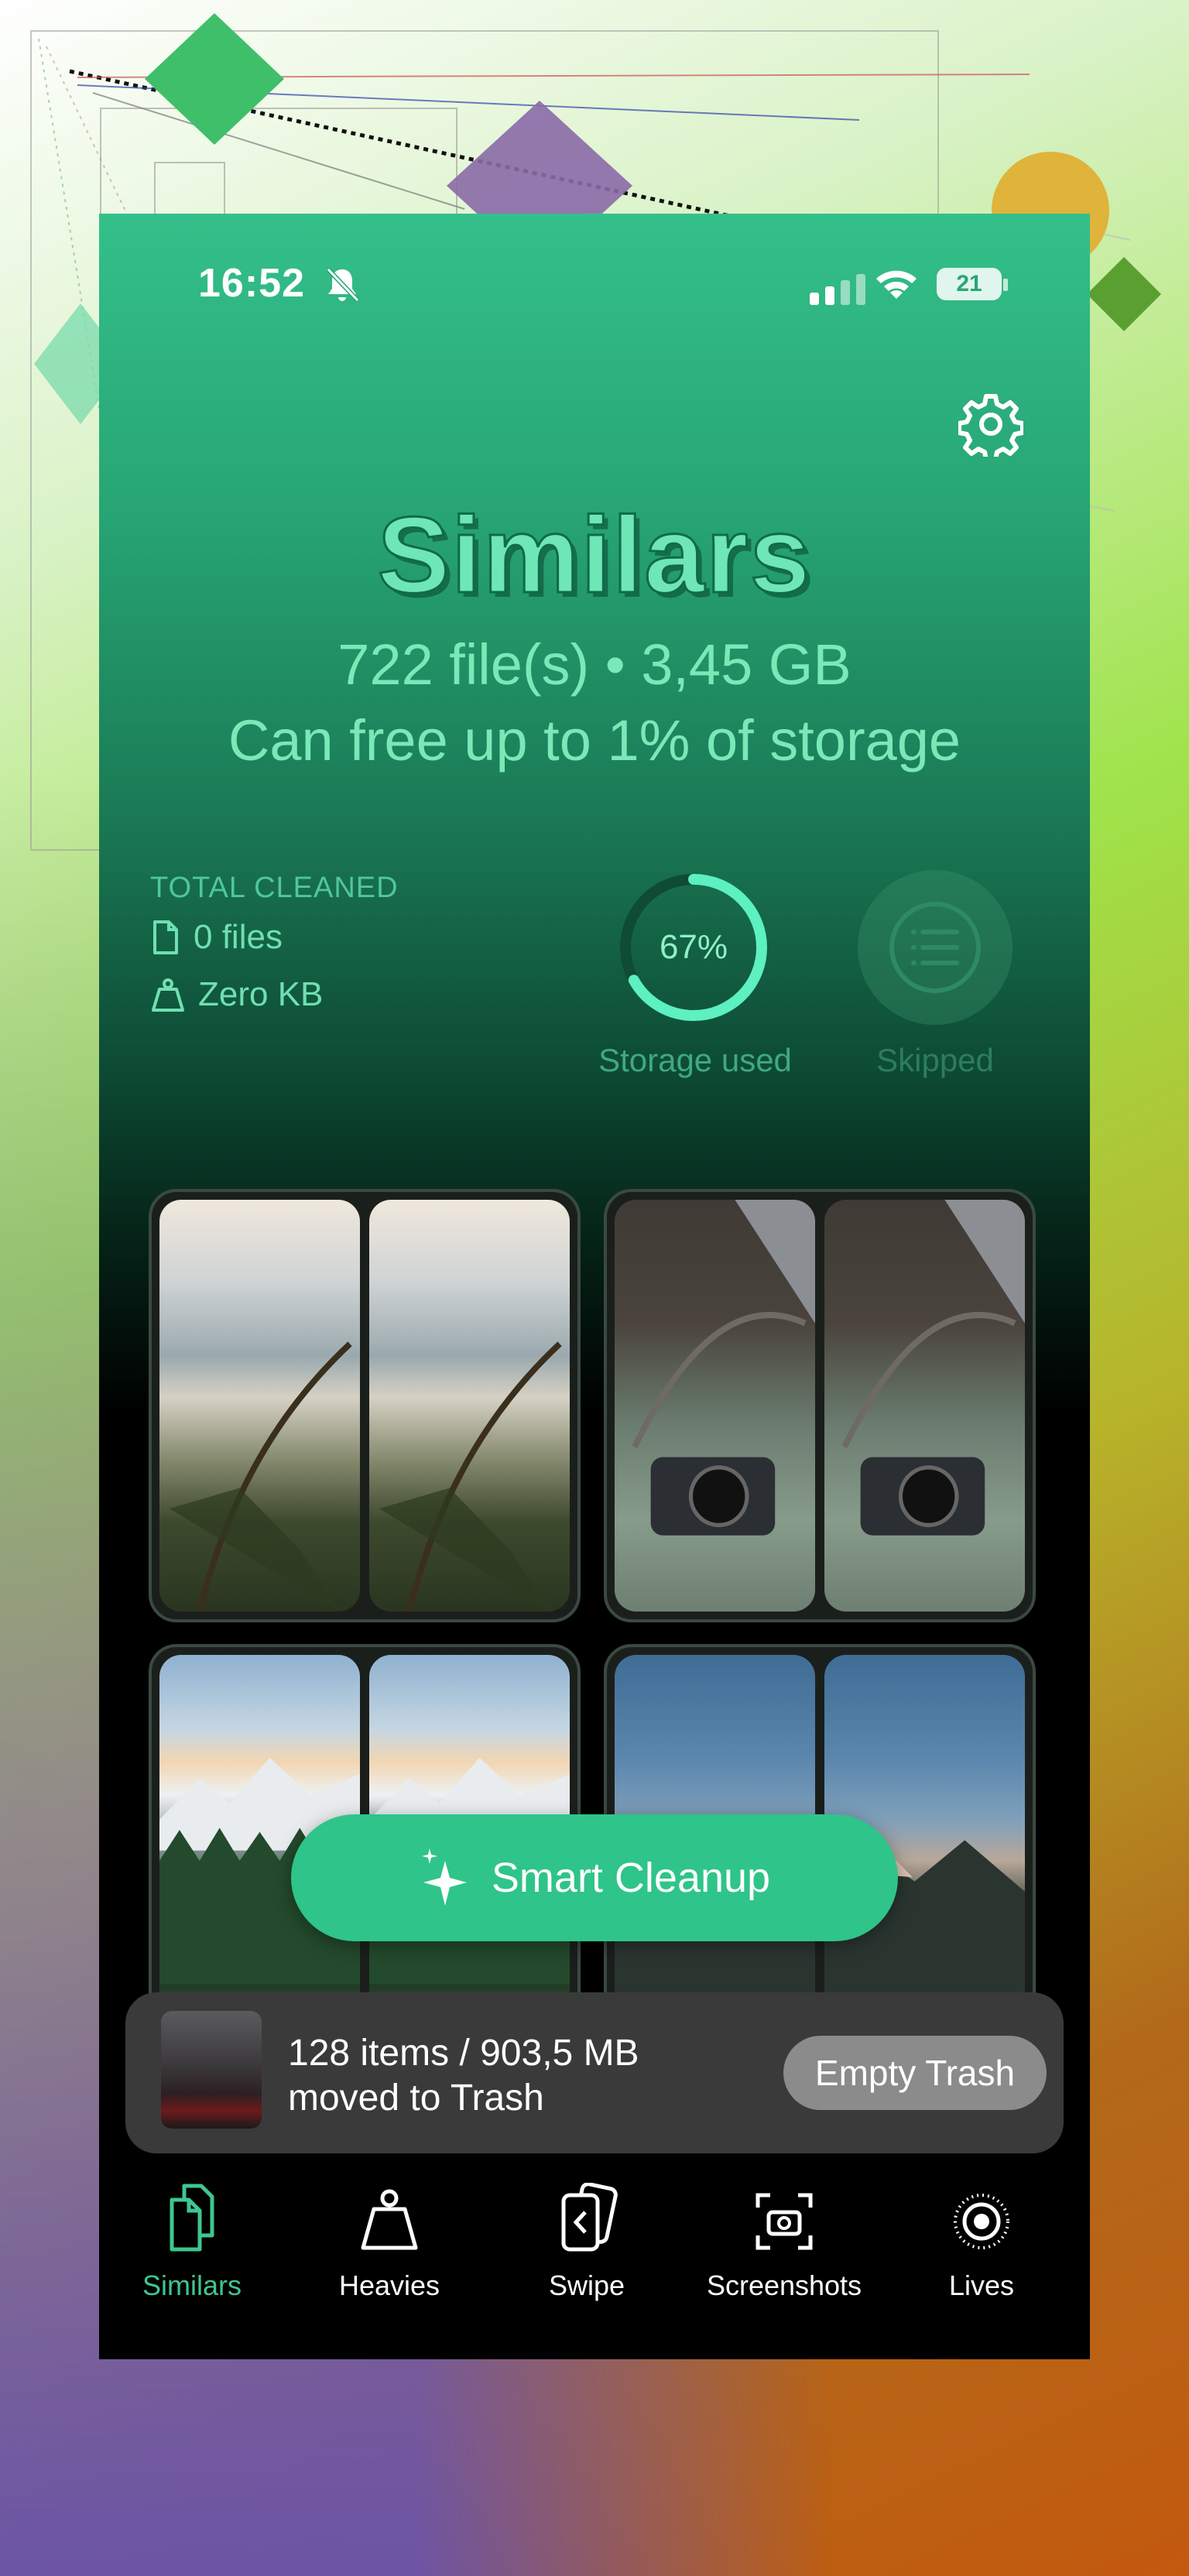  Describe the element at coordinates (211, 2070) in the screenshot. I see `trash-thumbnail` at that location.